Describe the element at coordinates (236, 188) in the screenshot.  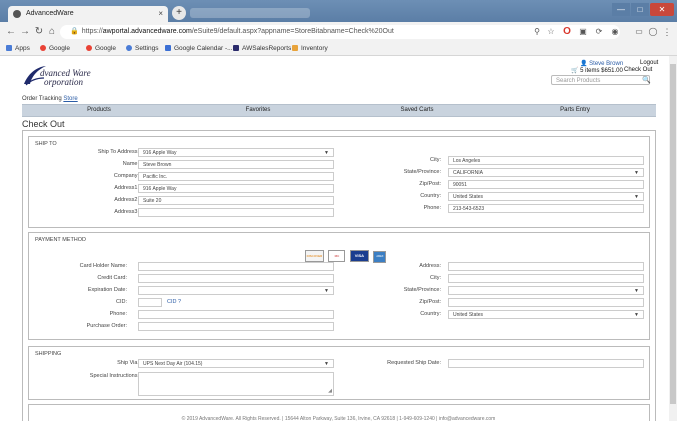
I see `address1-field: 916 Apple Way` at that location.